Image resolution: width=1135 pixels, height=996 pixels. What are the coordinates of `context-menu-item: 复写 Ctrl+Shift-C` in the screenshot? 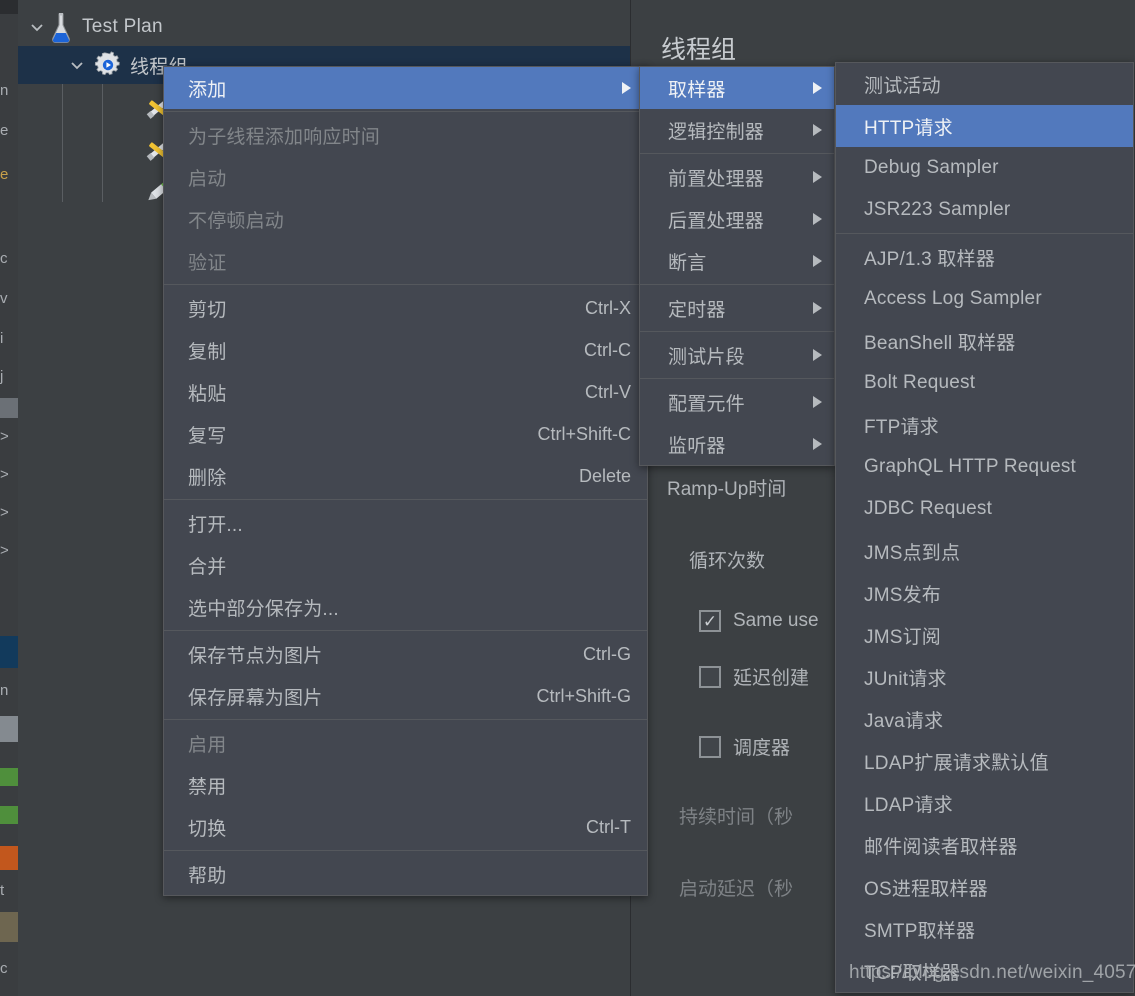 It's located at (405, 434).